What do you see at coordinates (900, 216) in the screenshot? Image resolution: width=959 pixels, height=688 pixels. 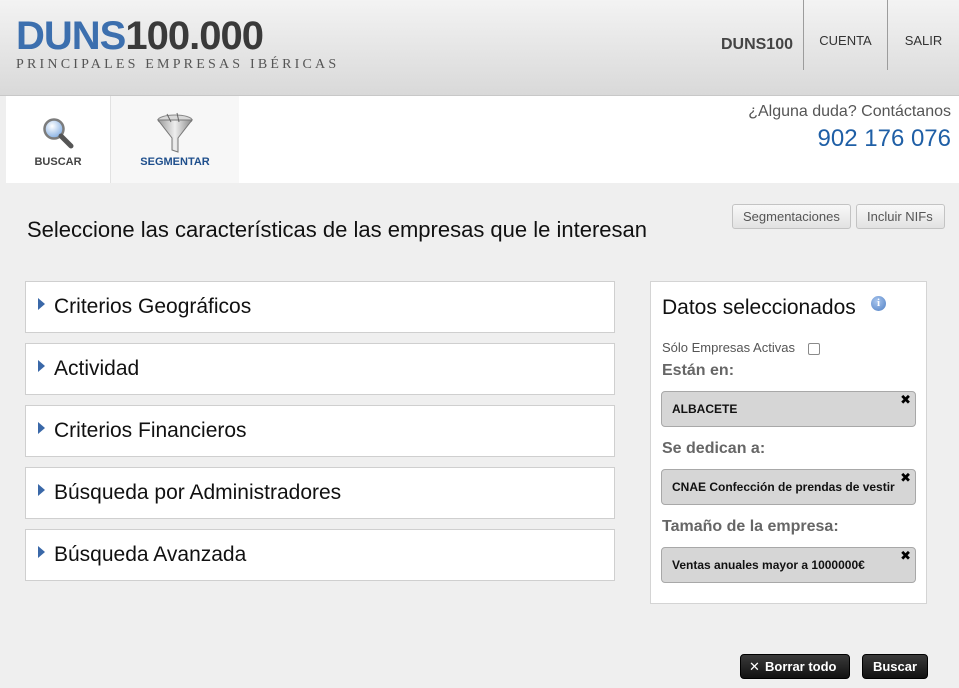 I see `incluir-nifs-button: Incluir NIFs` at bounding box center [900, 216].